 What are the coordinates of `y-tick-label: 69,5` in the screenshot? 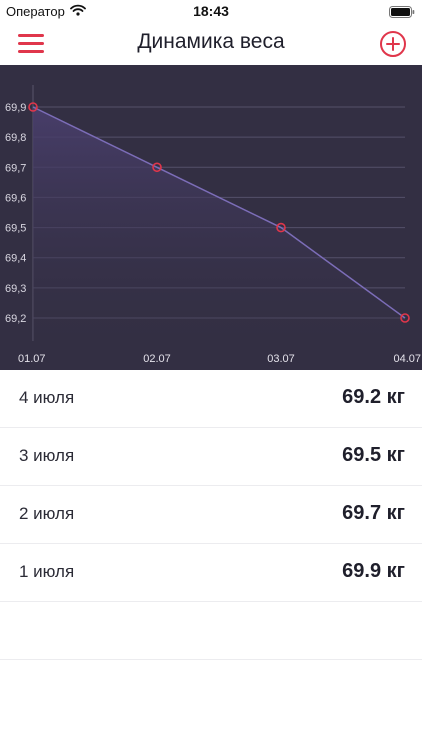 It's located at (15, 229).